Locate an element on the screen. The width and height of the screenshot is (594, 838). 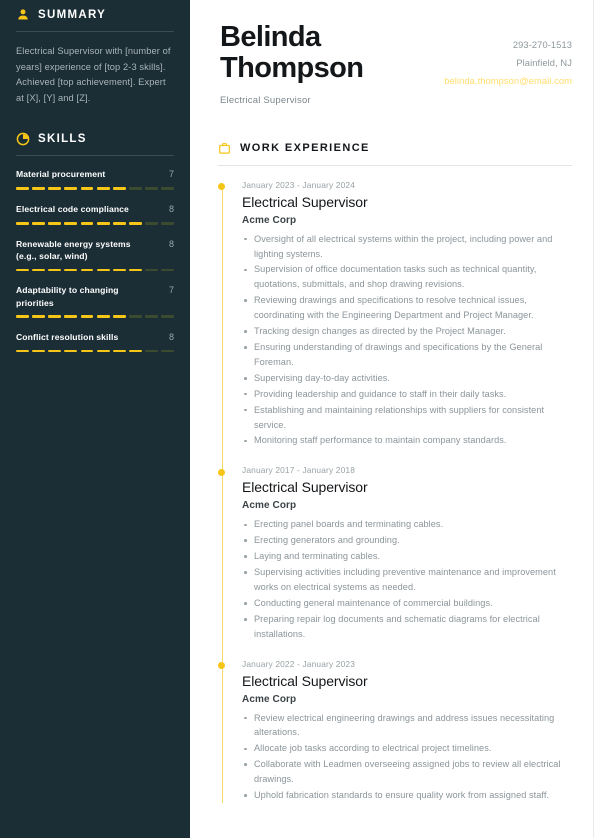
skill-name: Adaptability to changing priorities is located at coordinates (67, 296).